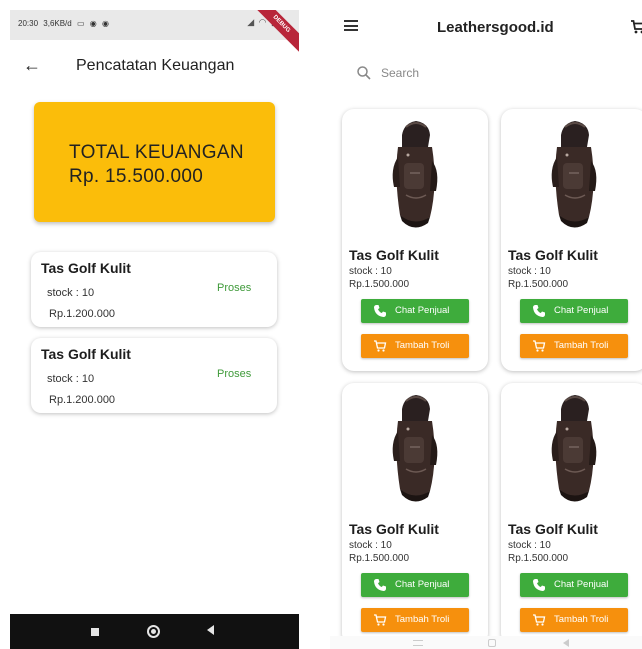 Image resolution: width=642 pixels, height=649 pixels. What do you see at coordinates (418, 643) in the screenshot?
I see `menu-icon` at bounding box center [418, 643].